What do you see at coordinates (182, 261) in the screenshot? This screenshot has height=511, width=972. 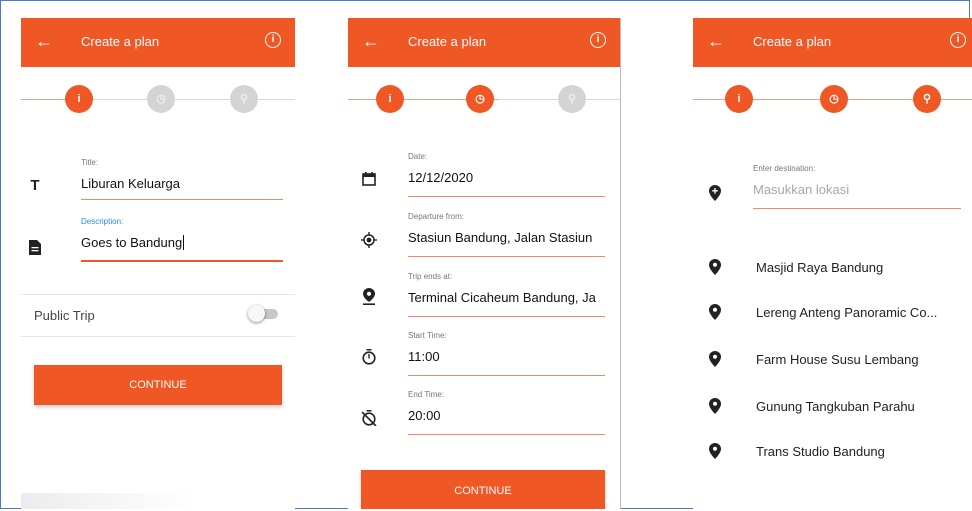 I see `field-underline-focused` at bounding box center [182, 261].